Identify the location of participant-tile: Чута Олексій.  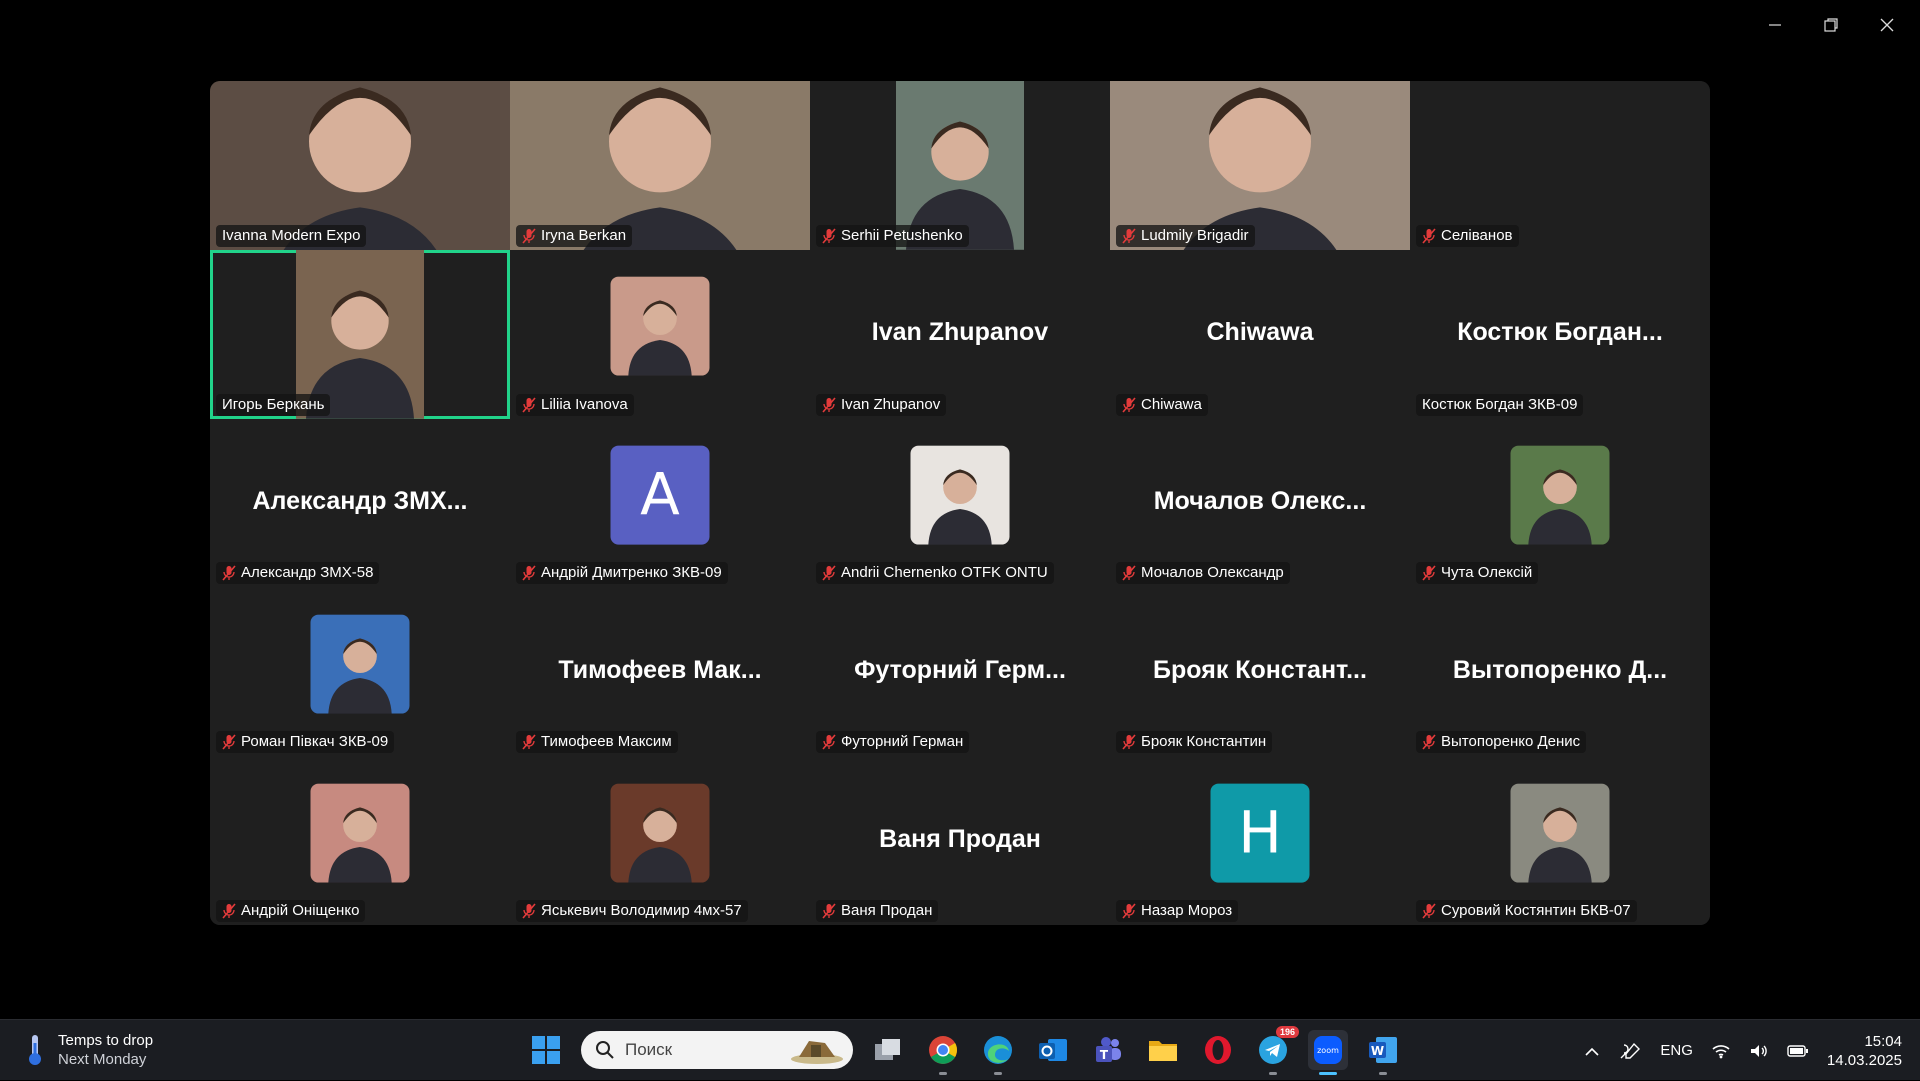
(1560, 503).